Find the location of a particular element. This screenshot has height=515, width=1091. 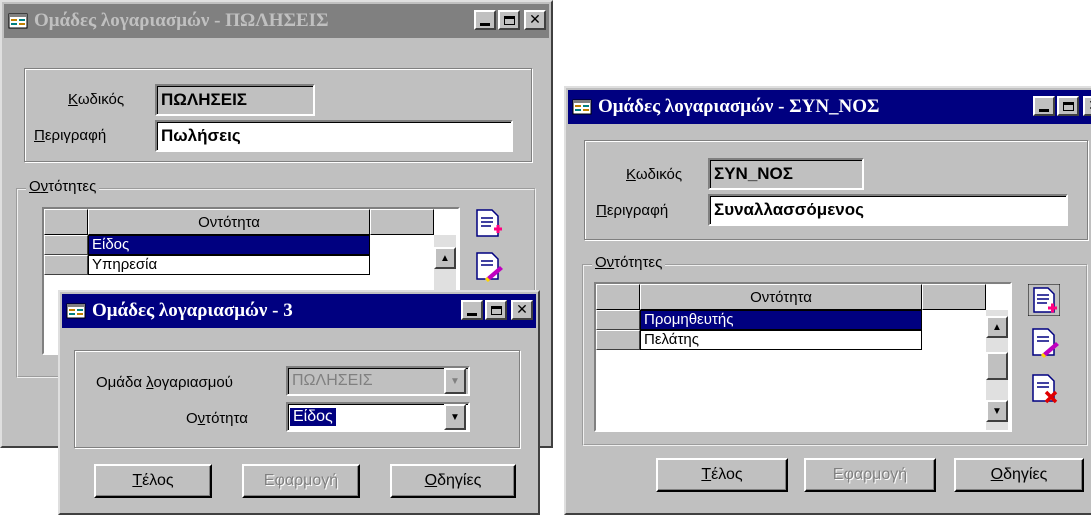

table-row: Υπηρεσία is located at coordinates (229, 265).